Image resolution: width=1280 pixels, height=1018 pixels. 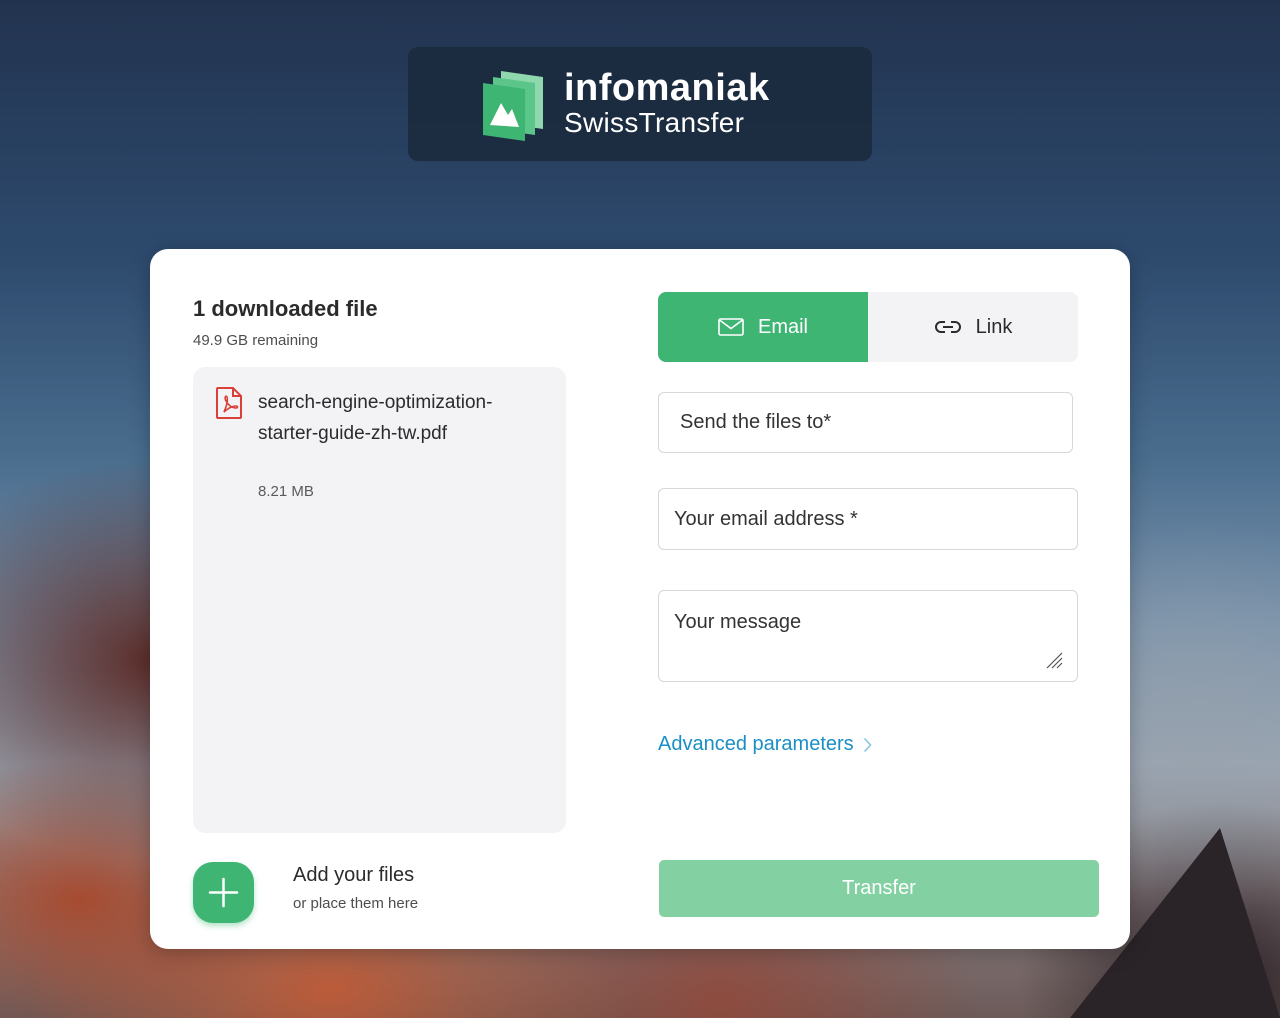 I want to click on recipient-email-input, so click(x=865, y=422).